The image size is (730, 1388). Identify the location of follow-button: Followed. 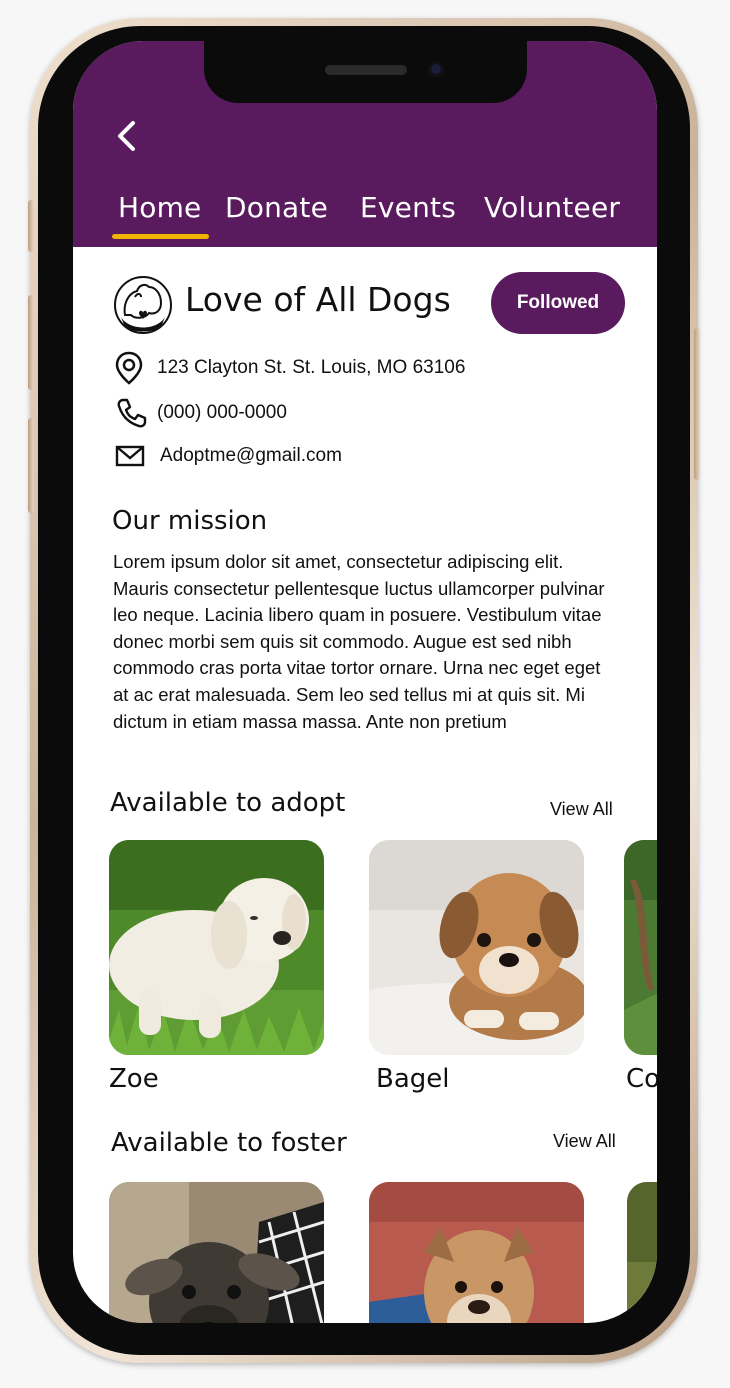
(558, 303).